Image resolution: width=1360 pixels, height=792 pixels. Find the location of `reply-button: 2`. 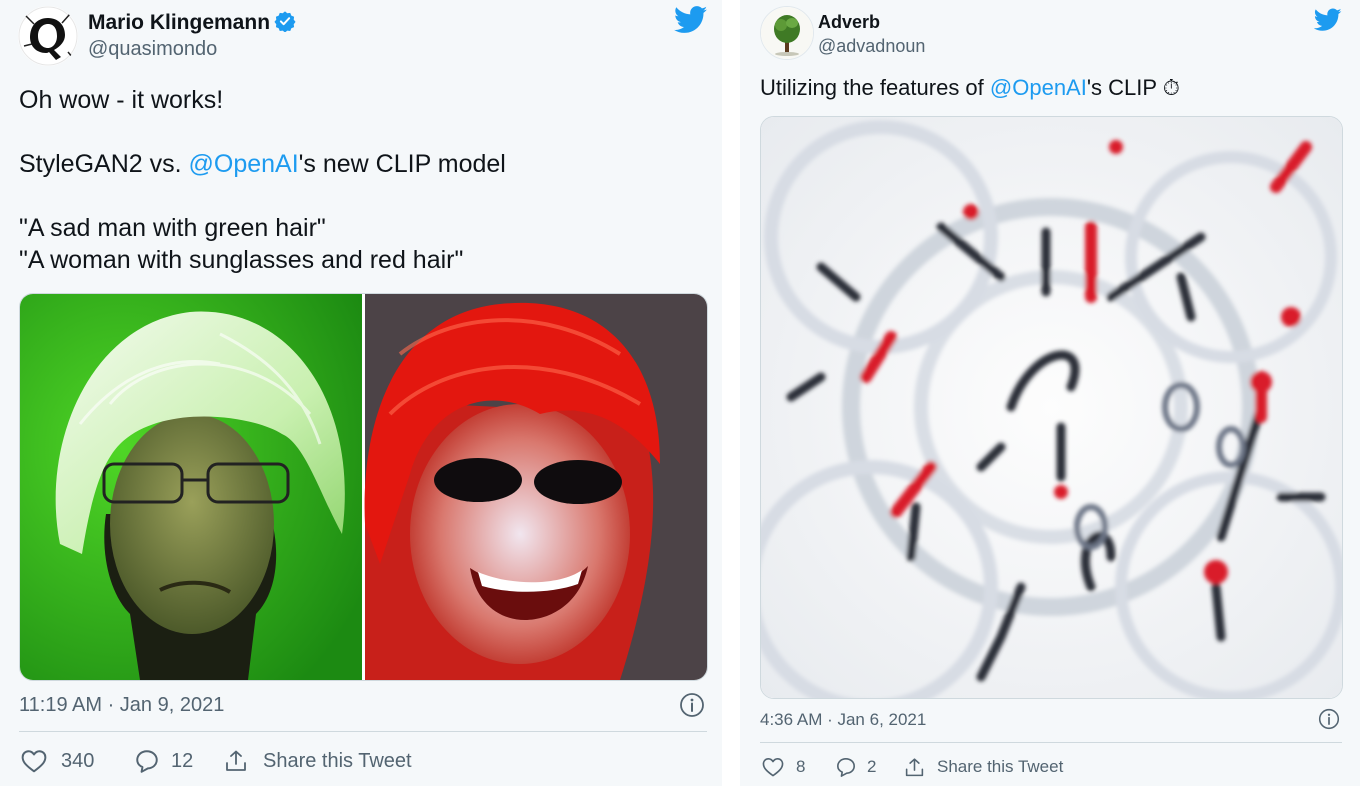

reply-button: 2 is located at coordinates (855, 767).